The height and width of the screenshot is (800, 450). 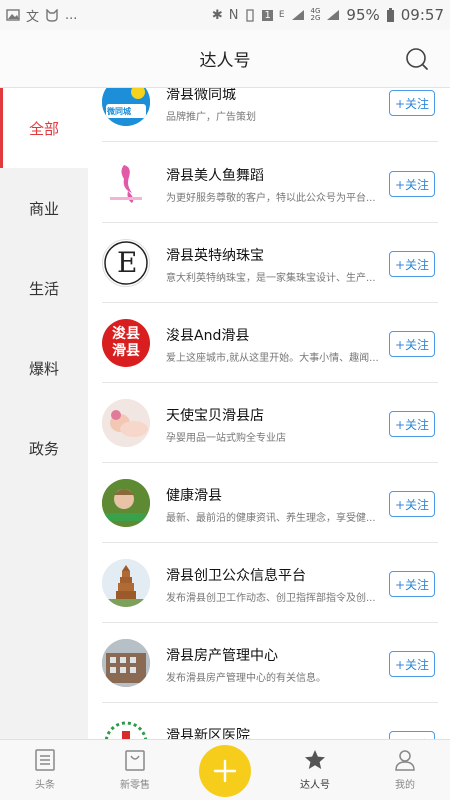 I want to click on account-name: 滑县微同城, so click(x=201, y=95).